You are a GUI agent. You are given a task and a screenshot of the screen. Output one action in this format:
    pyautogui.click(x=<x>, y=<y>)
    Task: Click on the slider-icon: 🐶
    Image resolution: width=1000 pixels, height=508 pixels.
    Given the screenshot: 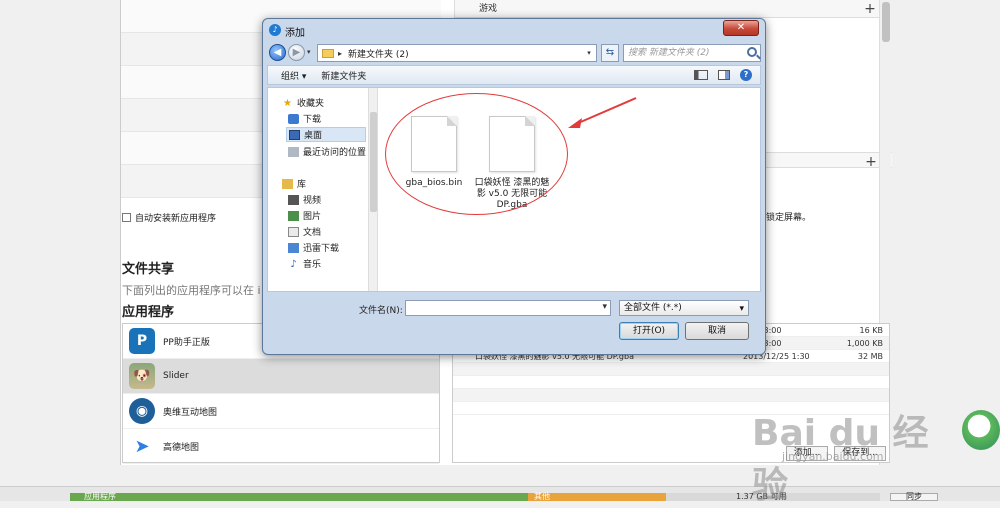 What is the action you would take?
    pyautogui.click(x=142, y=376)
    